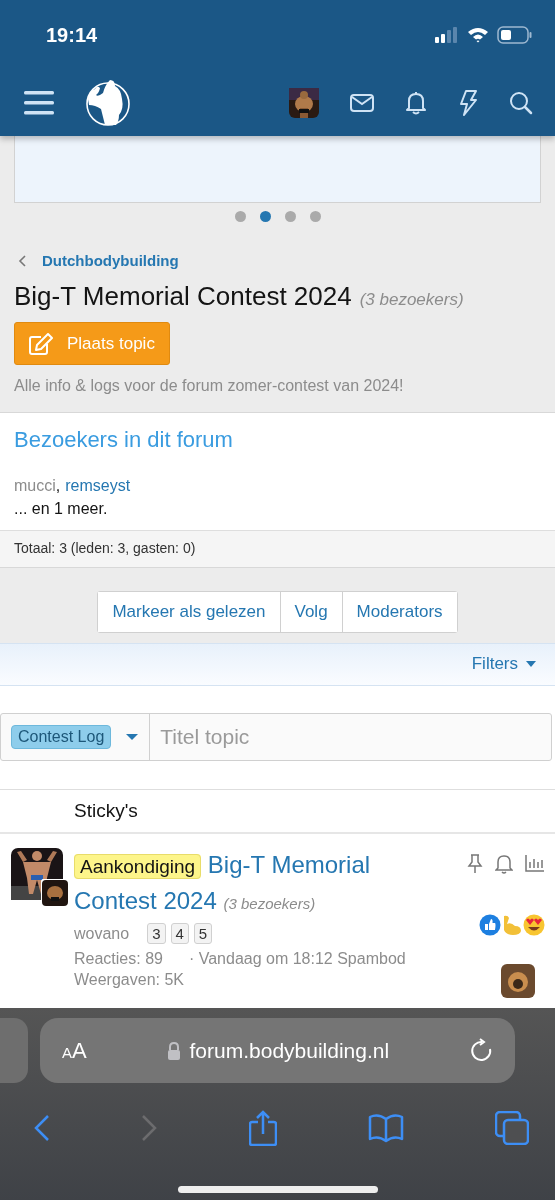 The image size is (555, 1200). What do you see at coordinates (468, 103) in the screenshot?
I see `lightning-icon` at bounding box center [468, 103].